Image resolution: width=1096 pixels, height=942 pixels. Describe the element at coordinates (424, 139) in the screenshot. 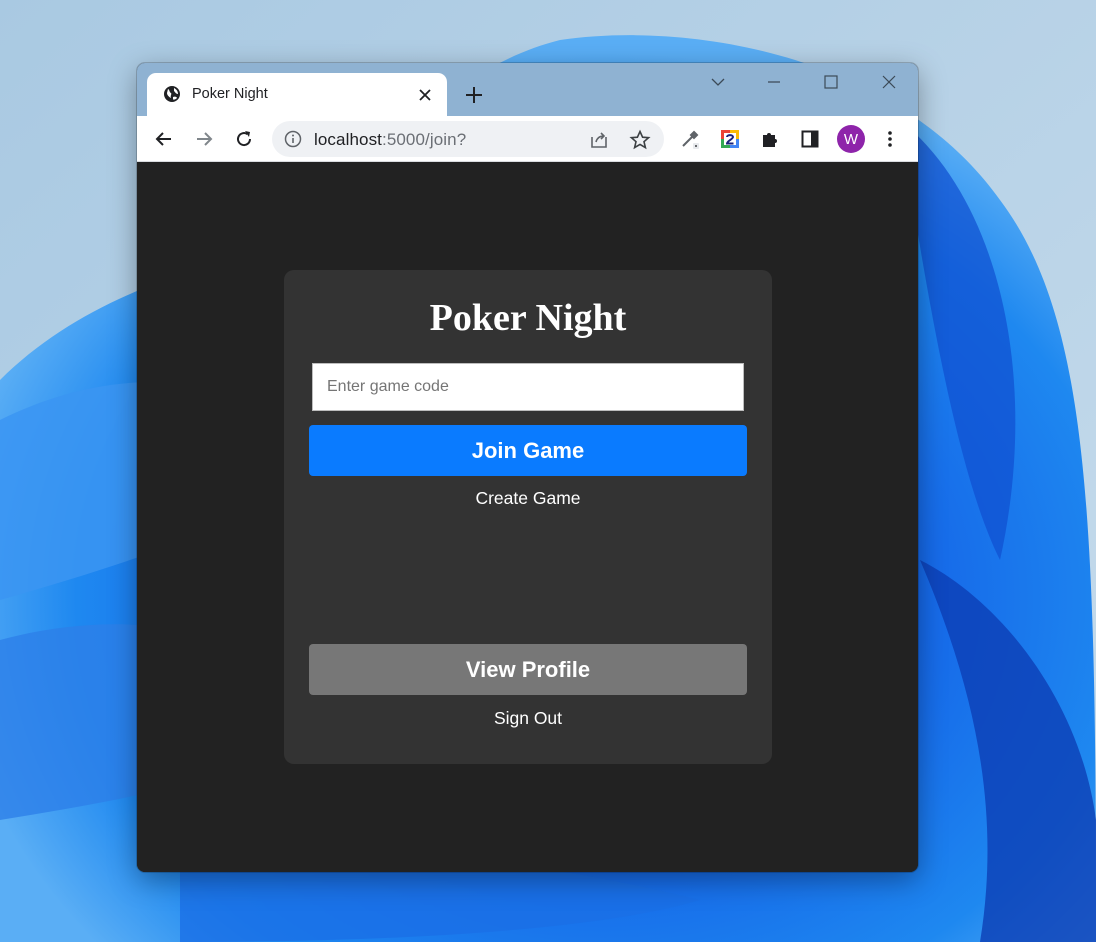

I see `url-path: :5000/join?` at that location.